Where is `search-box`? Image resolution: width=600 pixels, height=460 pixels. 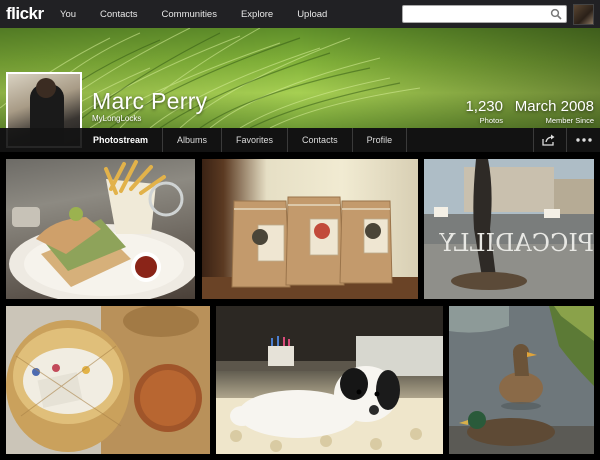
search-box is located at coordinates (484, 14).